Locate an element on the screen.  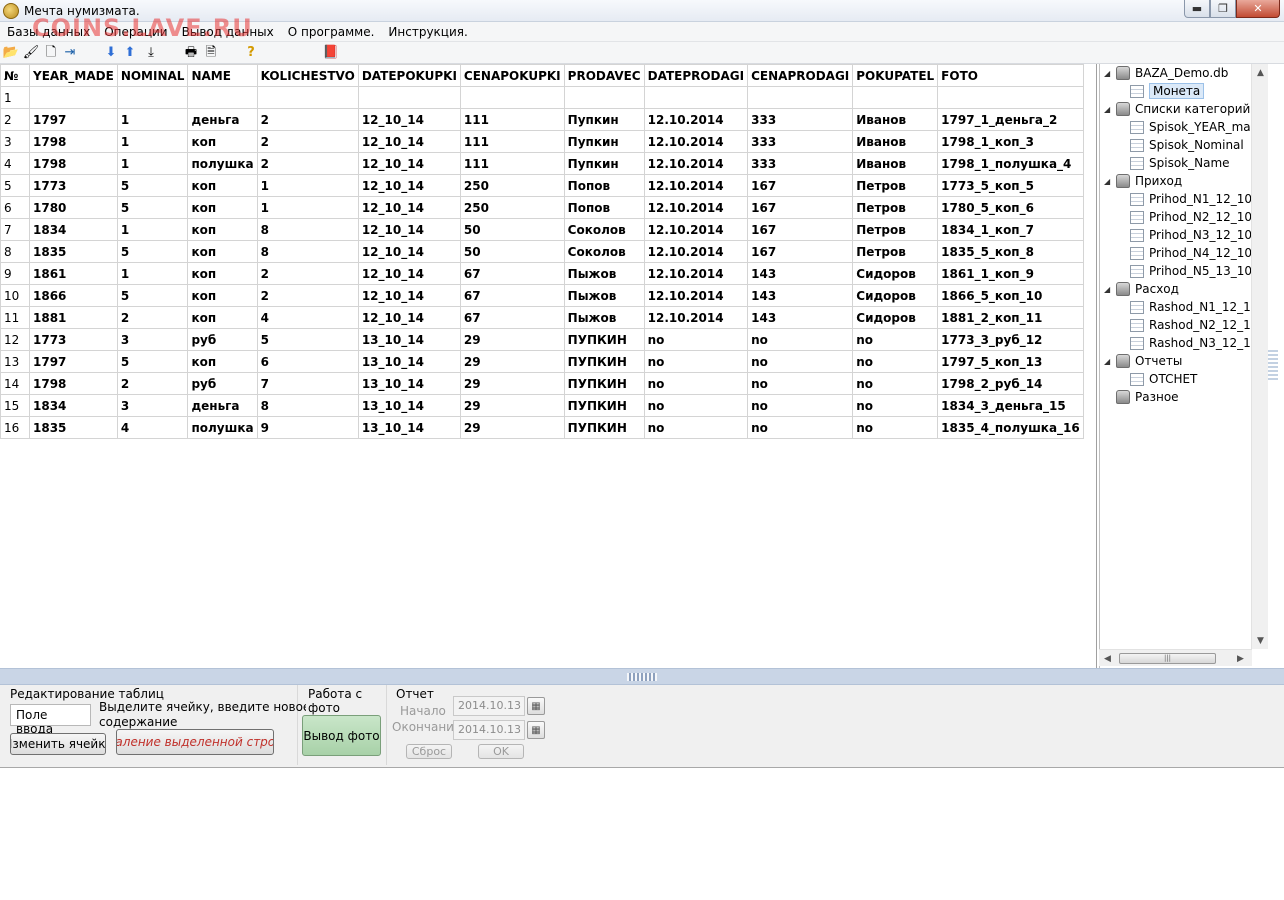
table-cell: 1798 is located at coordinates (73, 163).